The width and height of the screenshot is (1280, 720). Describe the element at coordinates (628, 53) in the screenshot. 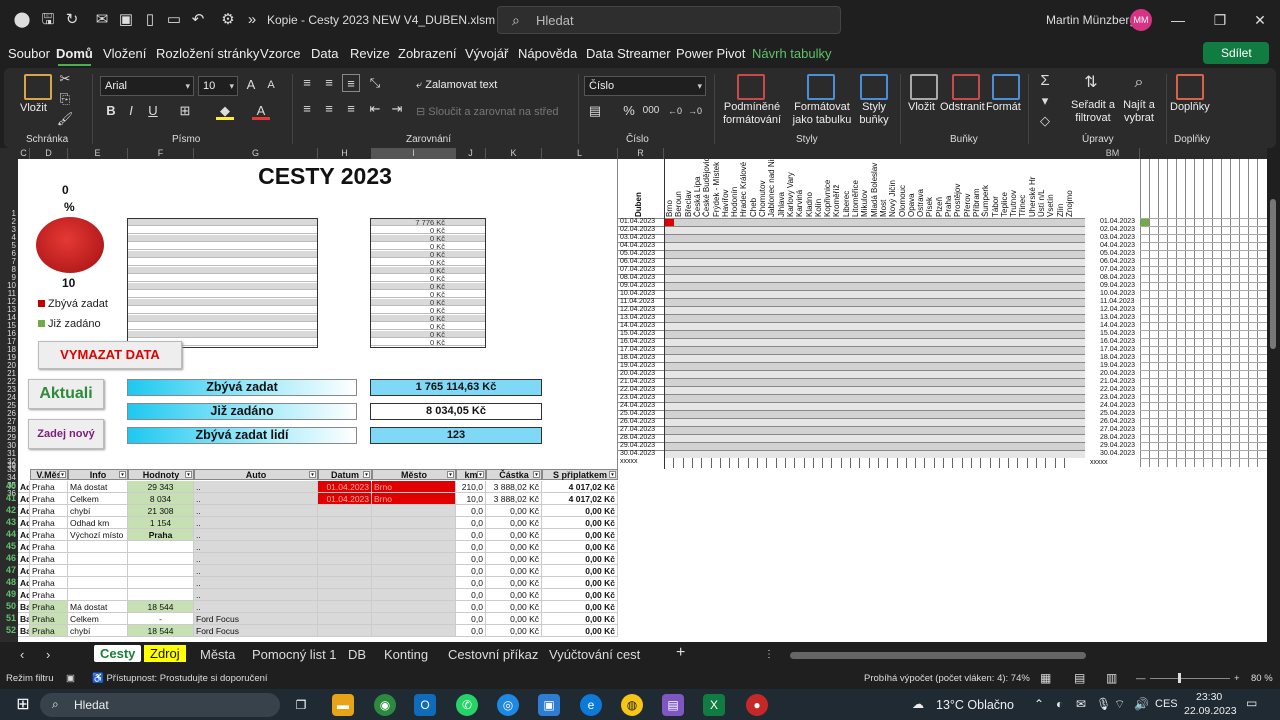

I see `tab-data-streamer: Data Streamer` at that location.